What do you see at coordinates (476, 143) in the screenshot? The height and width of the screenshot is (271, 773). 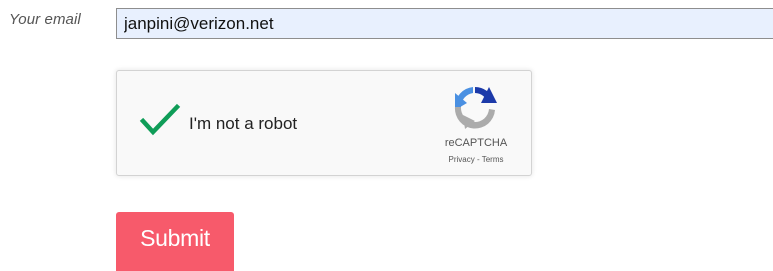 I see `recaptcha-brand: reCAPTCHA` at bounding box center [476, 143].